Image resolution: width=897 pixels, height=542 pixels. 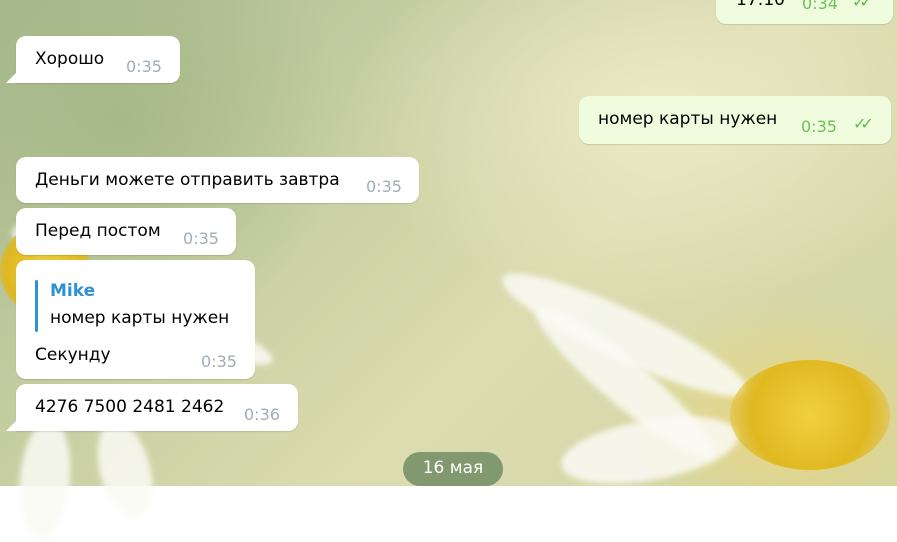 I want to click on message-incoming-reply: Mike номер карты нужен Секунду 0:35, so click(x=135, y=319).